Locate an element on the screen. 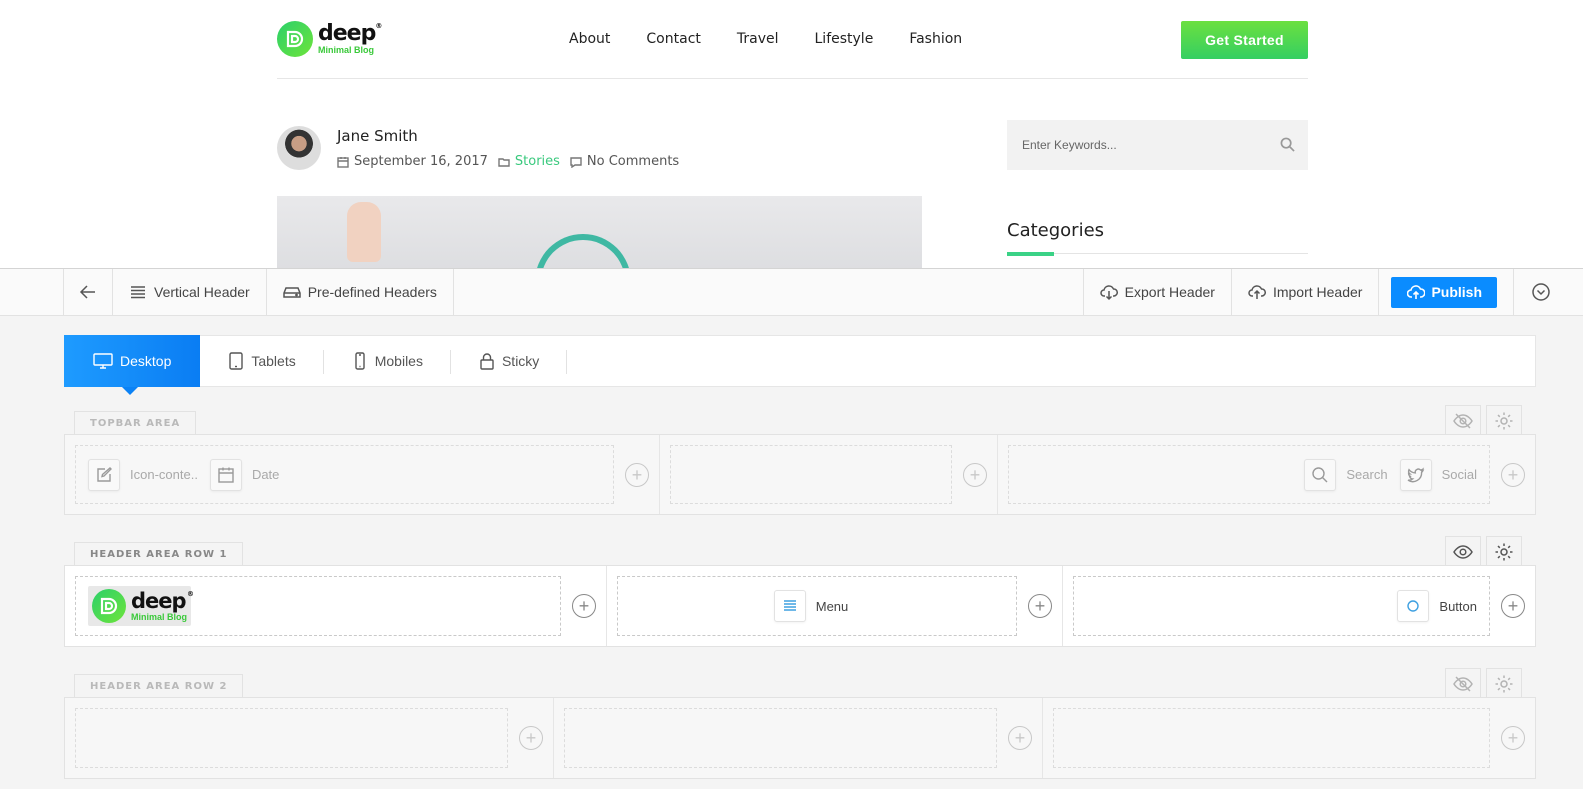 The width and height of the screenshot is (1583, 789). chevron-down-circle-icon is located at coordinates (1541, 292).